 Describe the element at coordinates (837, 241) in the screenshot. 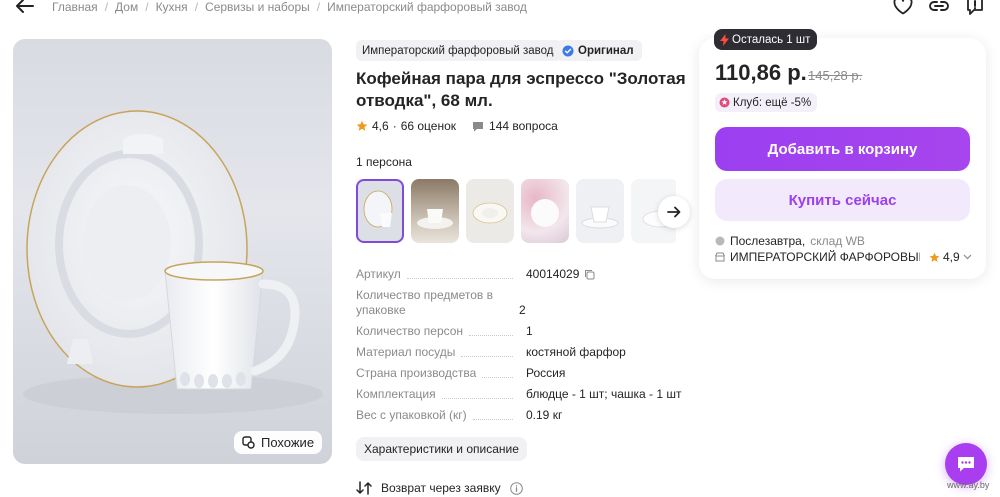

I see `delivery-where: склад WB` at that location.